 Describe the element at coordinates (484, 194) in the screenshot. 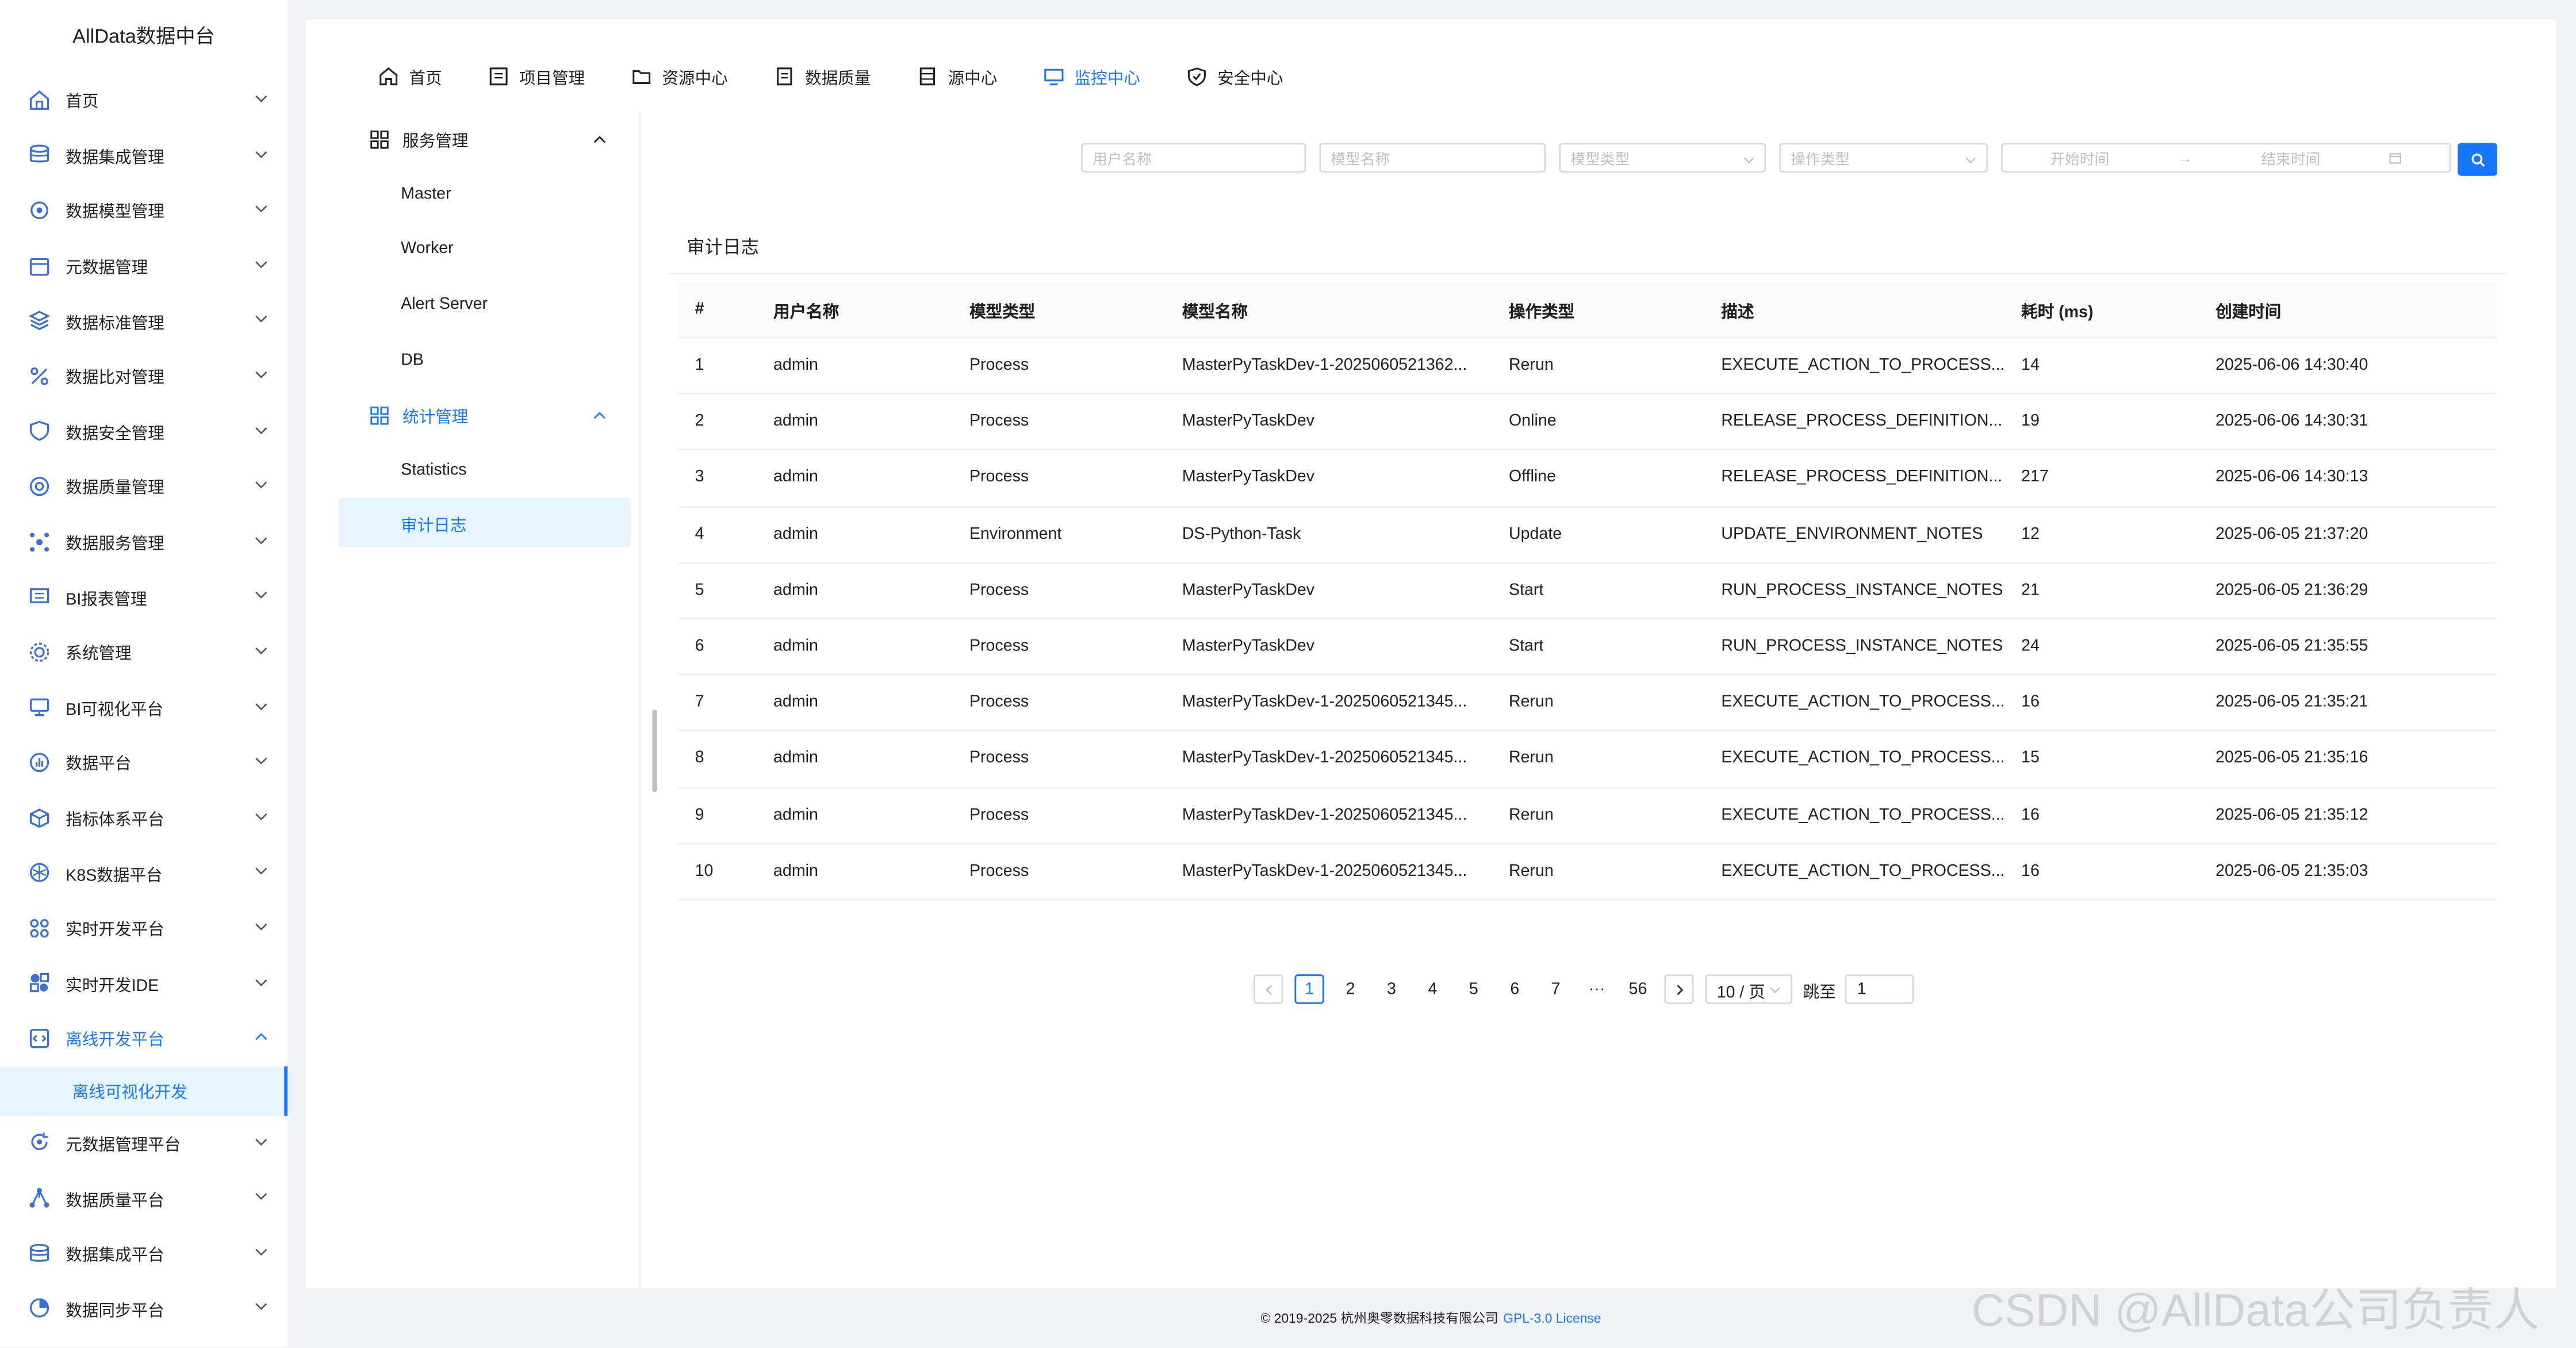

I see `secondary-menu-item: Master` at that location.